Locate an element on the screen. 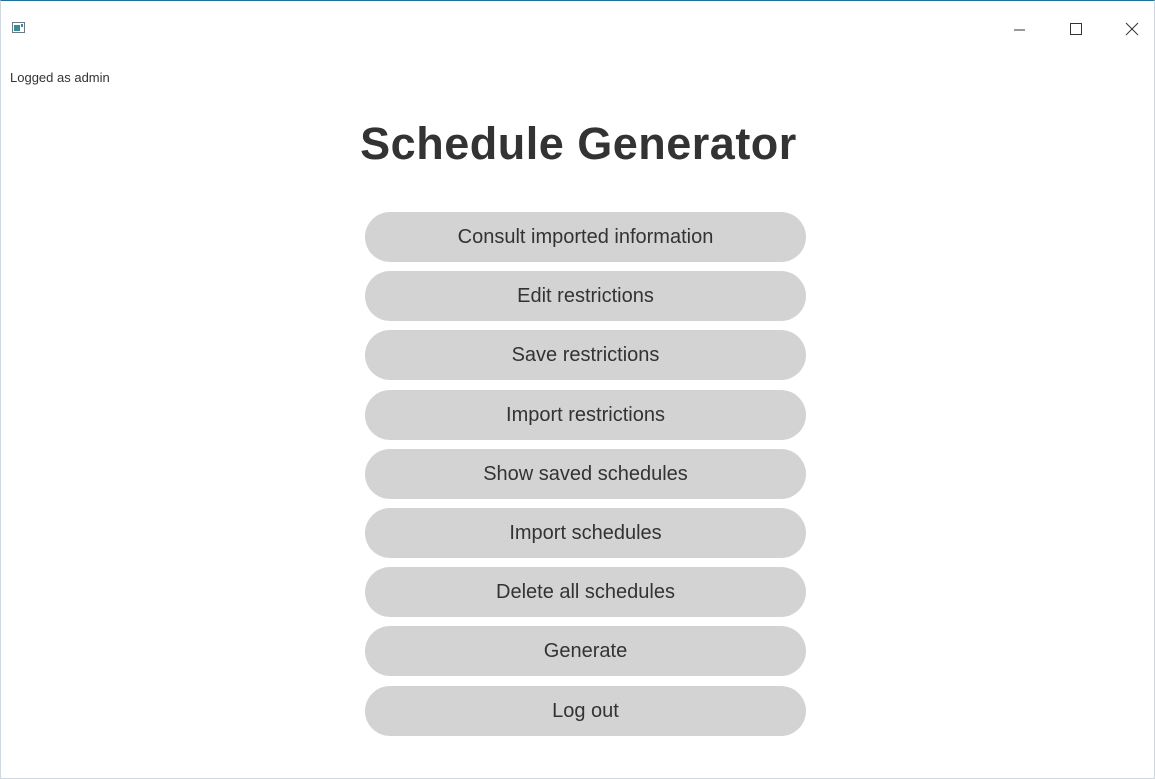  maximize-icon is located at coordinates (1076, 29).